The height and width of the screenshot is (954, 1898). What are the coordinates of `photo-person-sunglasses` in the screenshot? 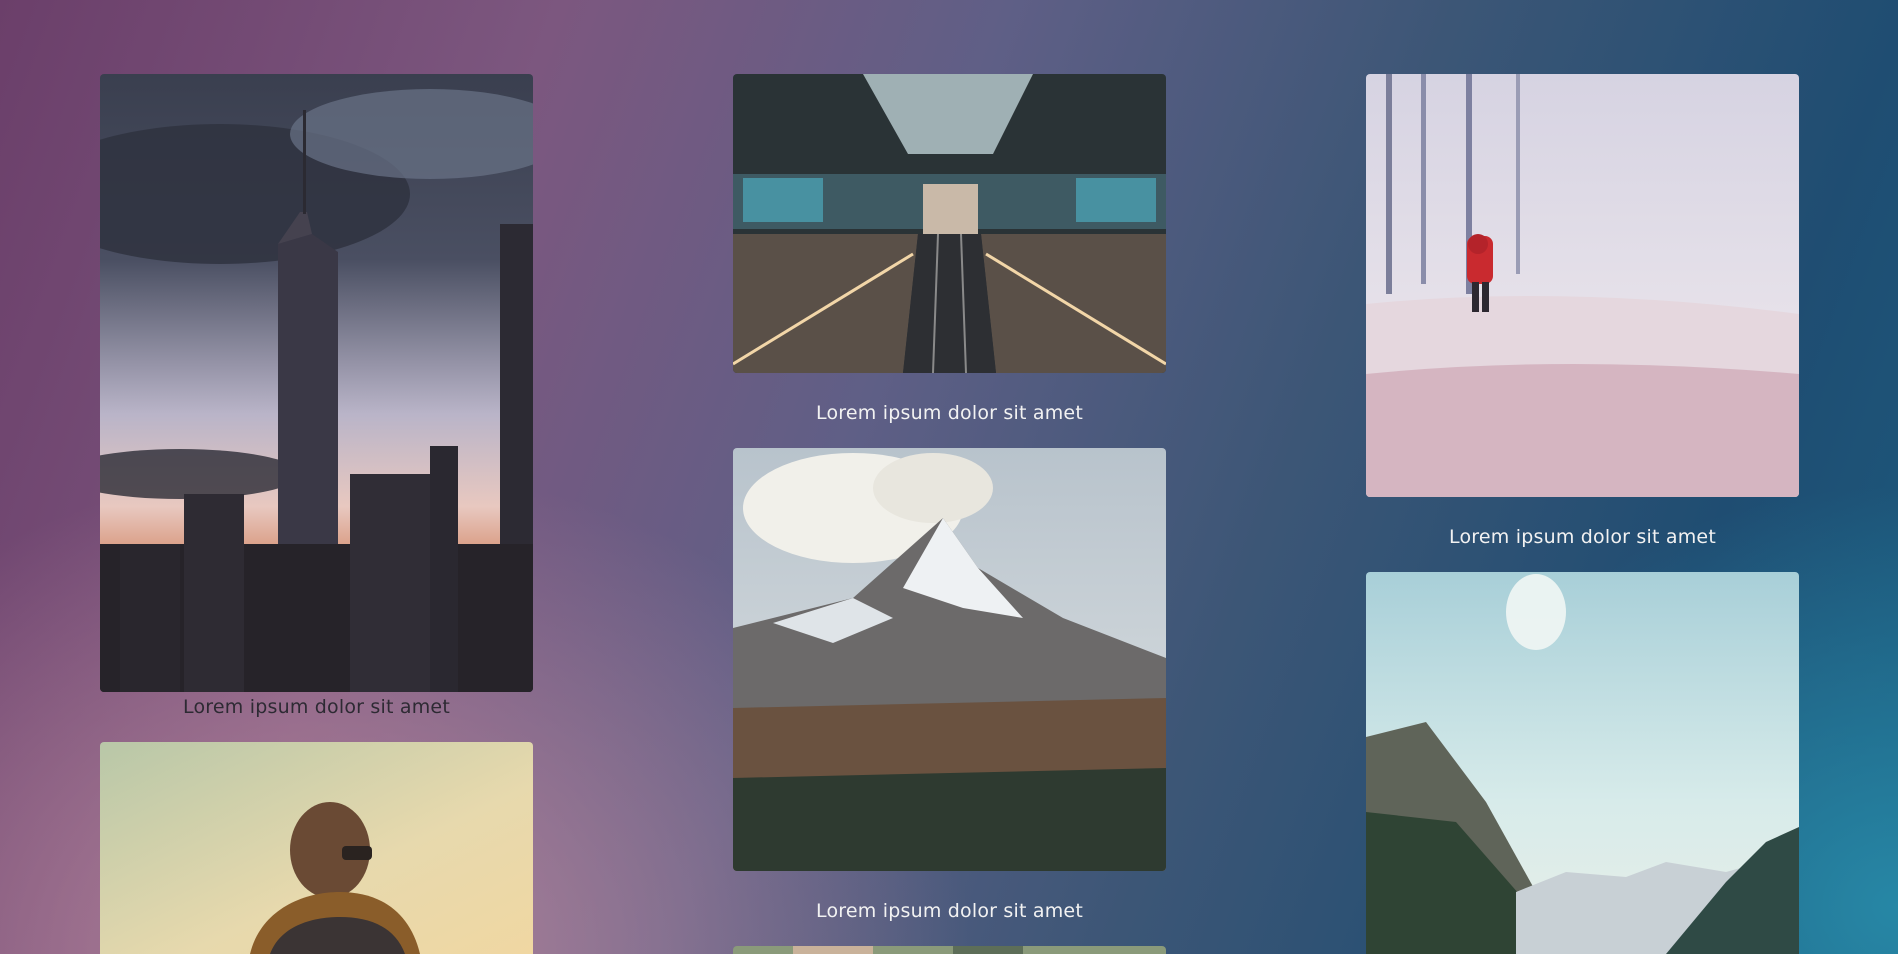 It's located at (316, 848).